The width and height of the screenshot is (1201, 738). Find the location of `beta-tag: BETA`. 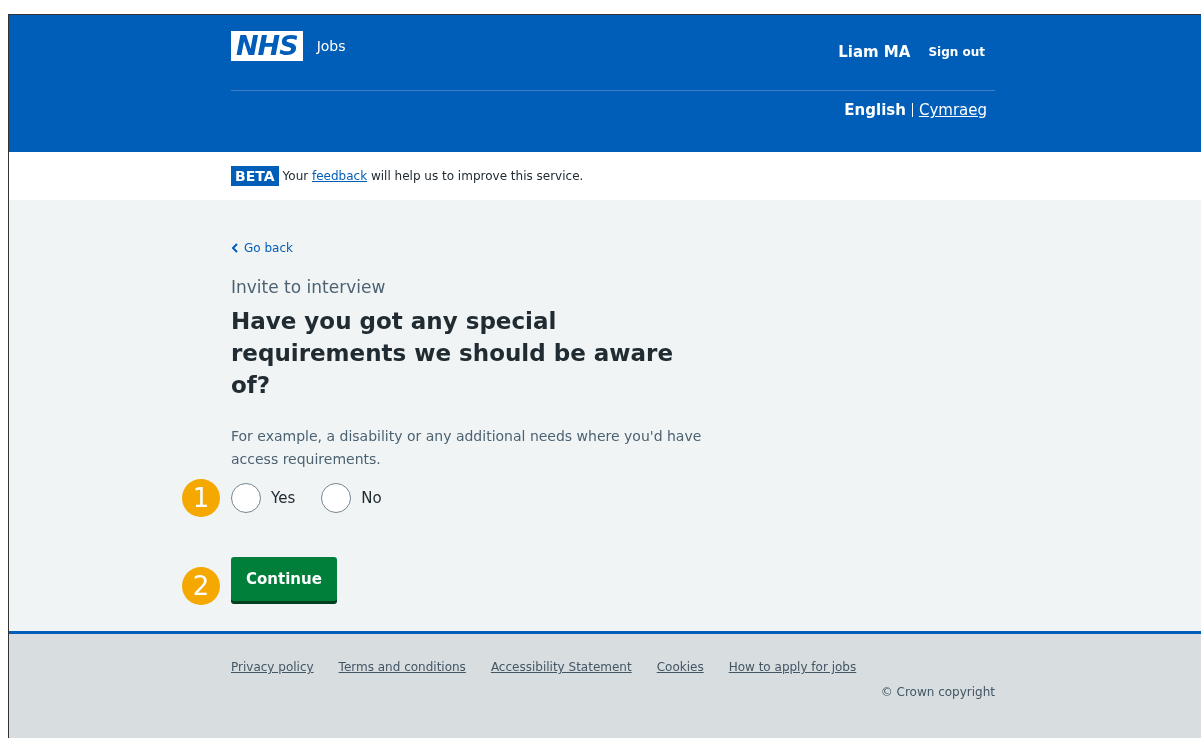

beta-tag: BETA is located at coordinates (255, 176).